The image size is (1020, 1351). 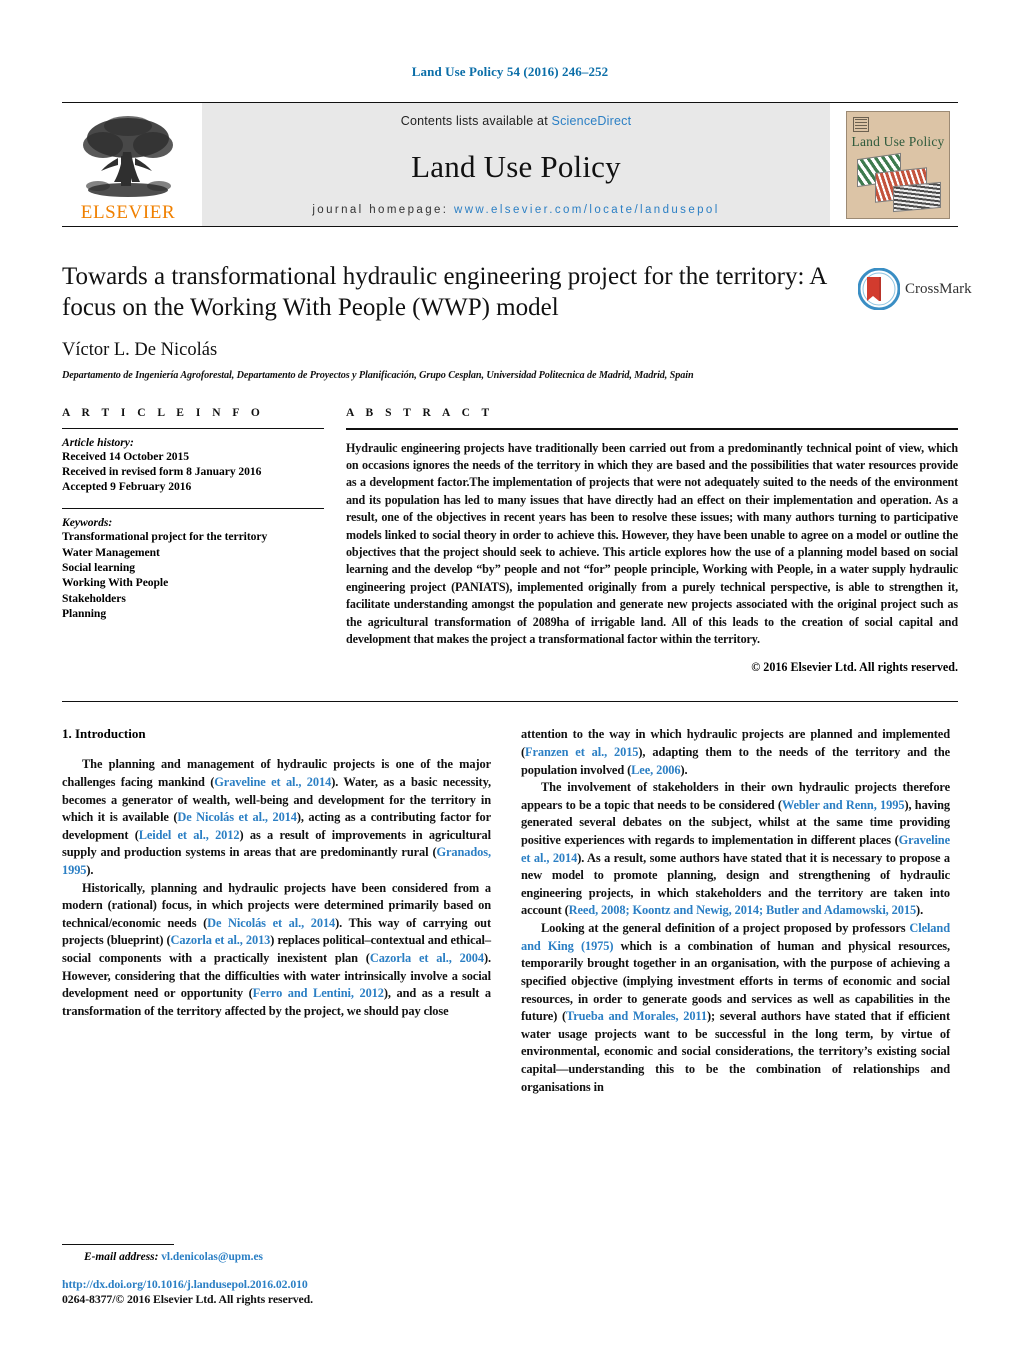 I want to click on crossmark-label: CrossMark, so click(x=938, y=288).